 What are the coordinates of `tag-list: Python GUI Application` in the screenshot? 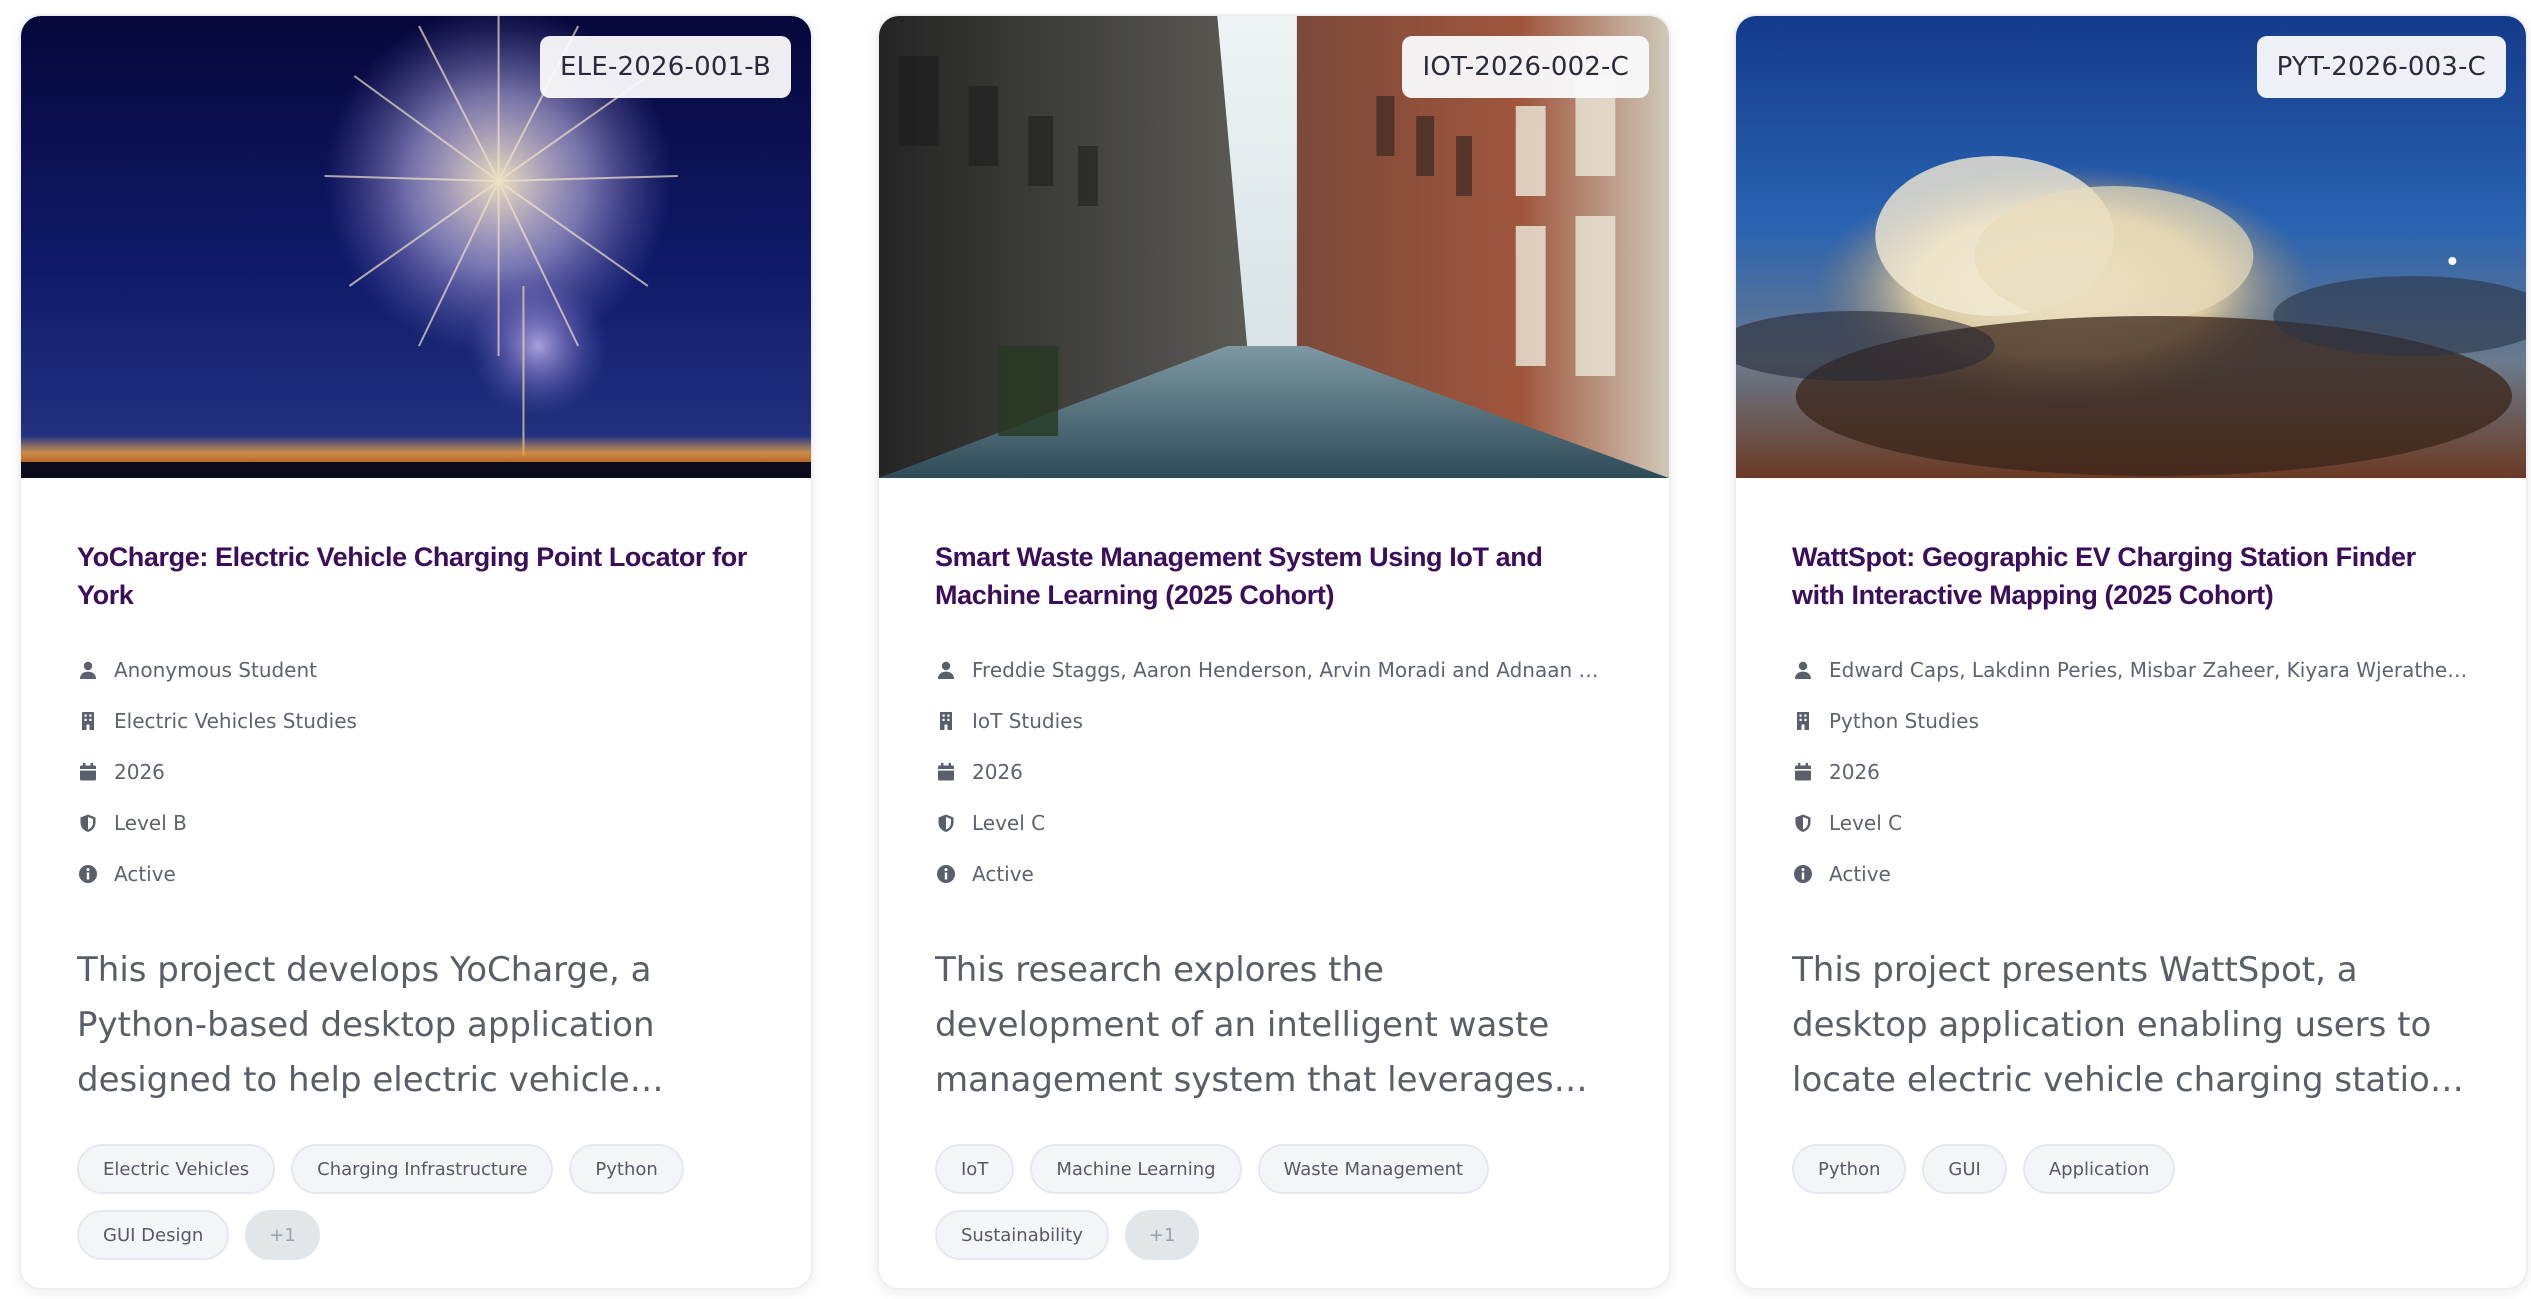 It's located at (2112, 1169).